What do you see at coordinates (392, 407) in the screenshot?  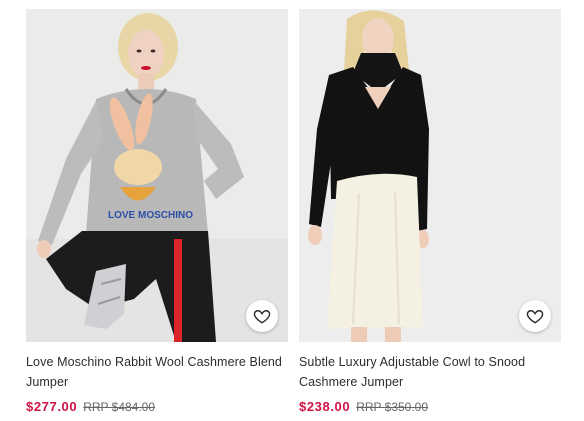 I see `product-rrp: RRP $350.00` at bounding box center [392, 407].